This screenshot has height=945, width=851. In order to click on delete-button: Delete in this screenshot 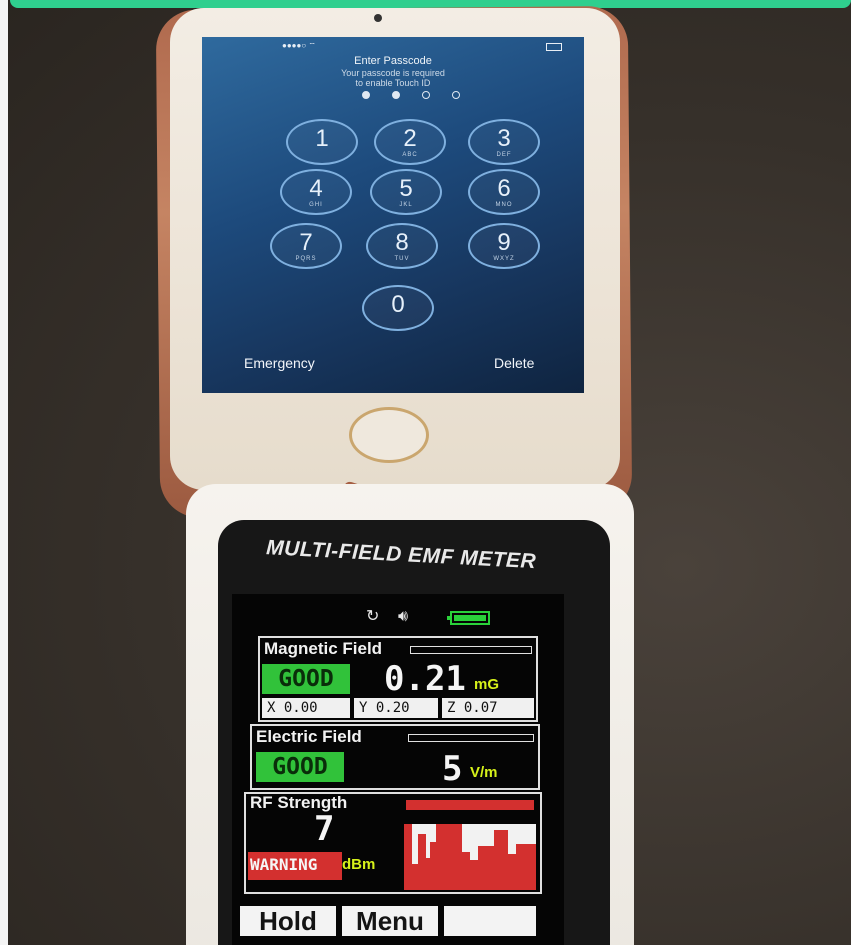, I will do `click(514, 363)`.